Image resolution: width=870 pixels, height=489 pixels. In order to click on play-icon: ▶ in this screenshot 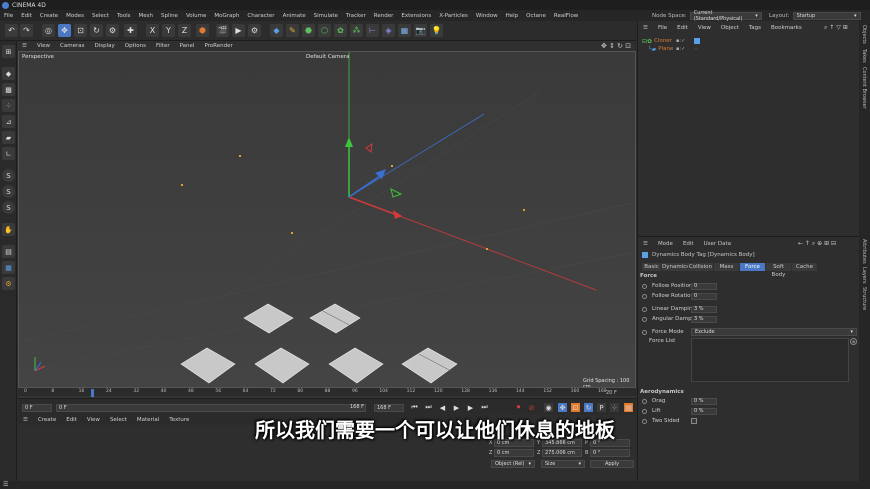, I will do `click(456, 407)`.